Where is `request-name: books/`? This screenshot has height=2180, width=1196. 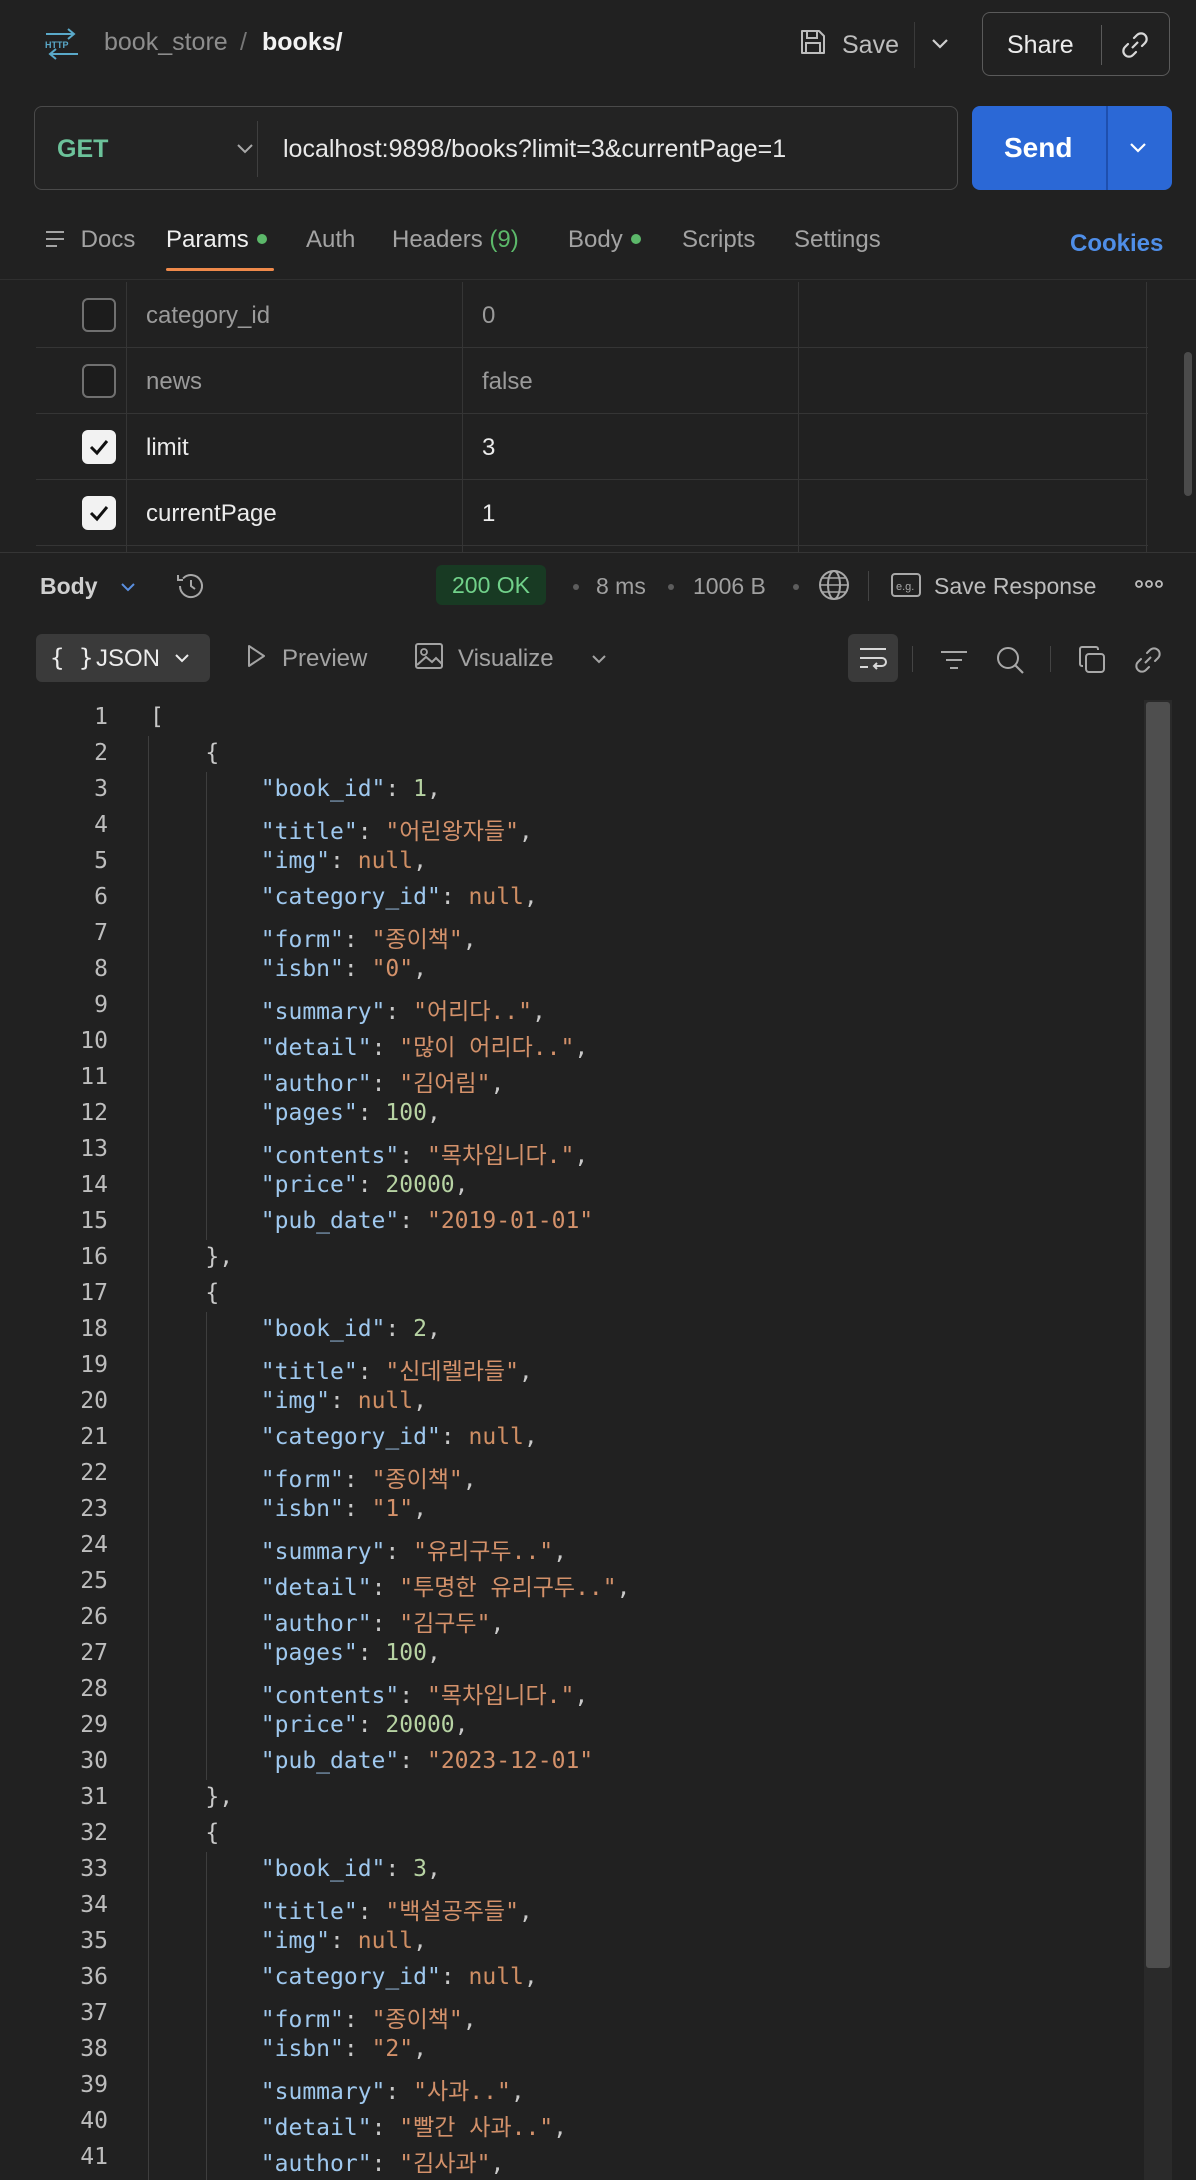
request-name: books/ is located at coordinates (302, 42).